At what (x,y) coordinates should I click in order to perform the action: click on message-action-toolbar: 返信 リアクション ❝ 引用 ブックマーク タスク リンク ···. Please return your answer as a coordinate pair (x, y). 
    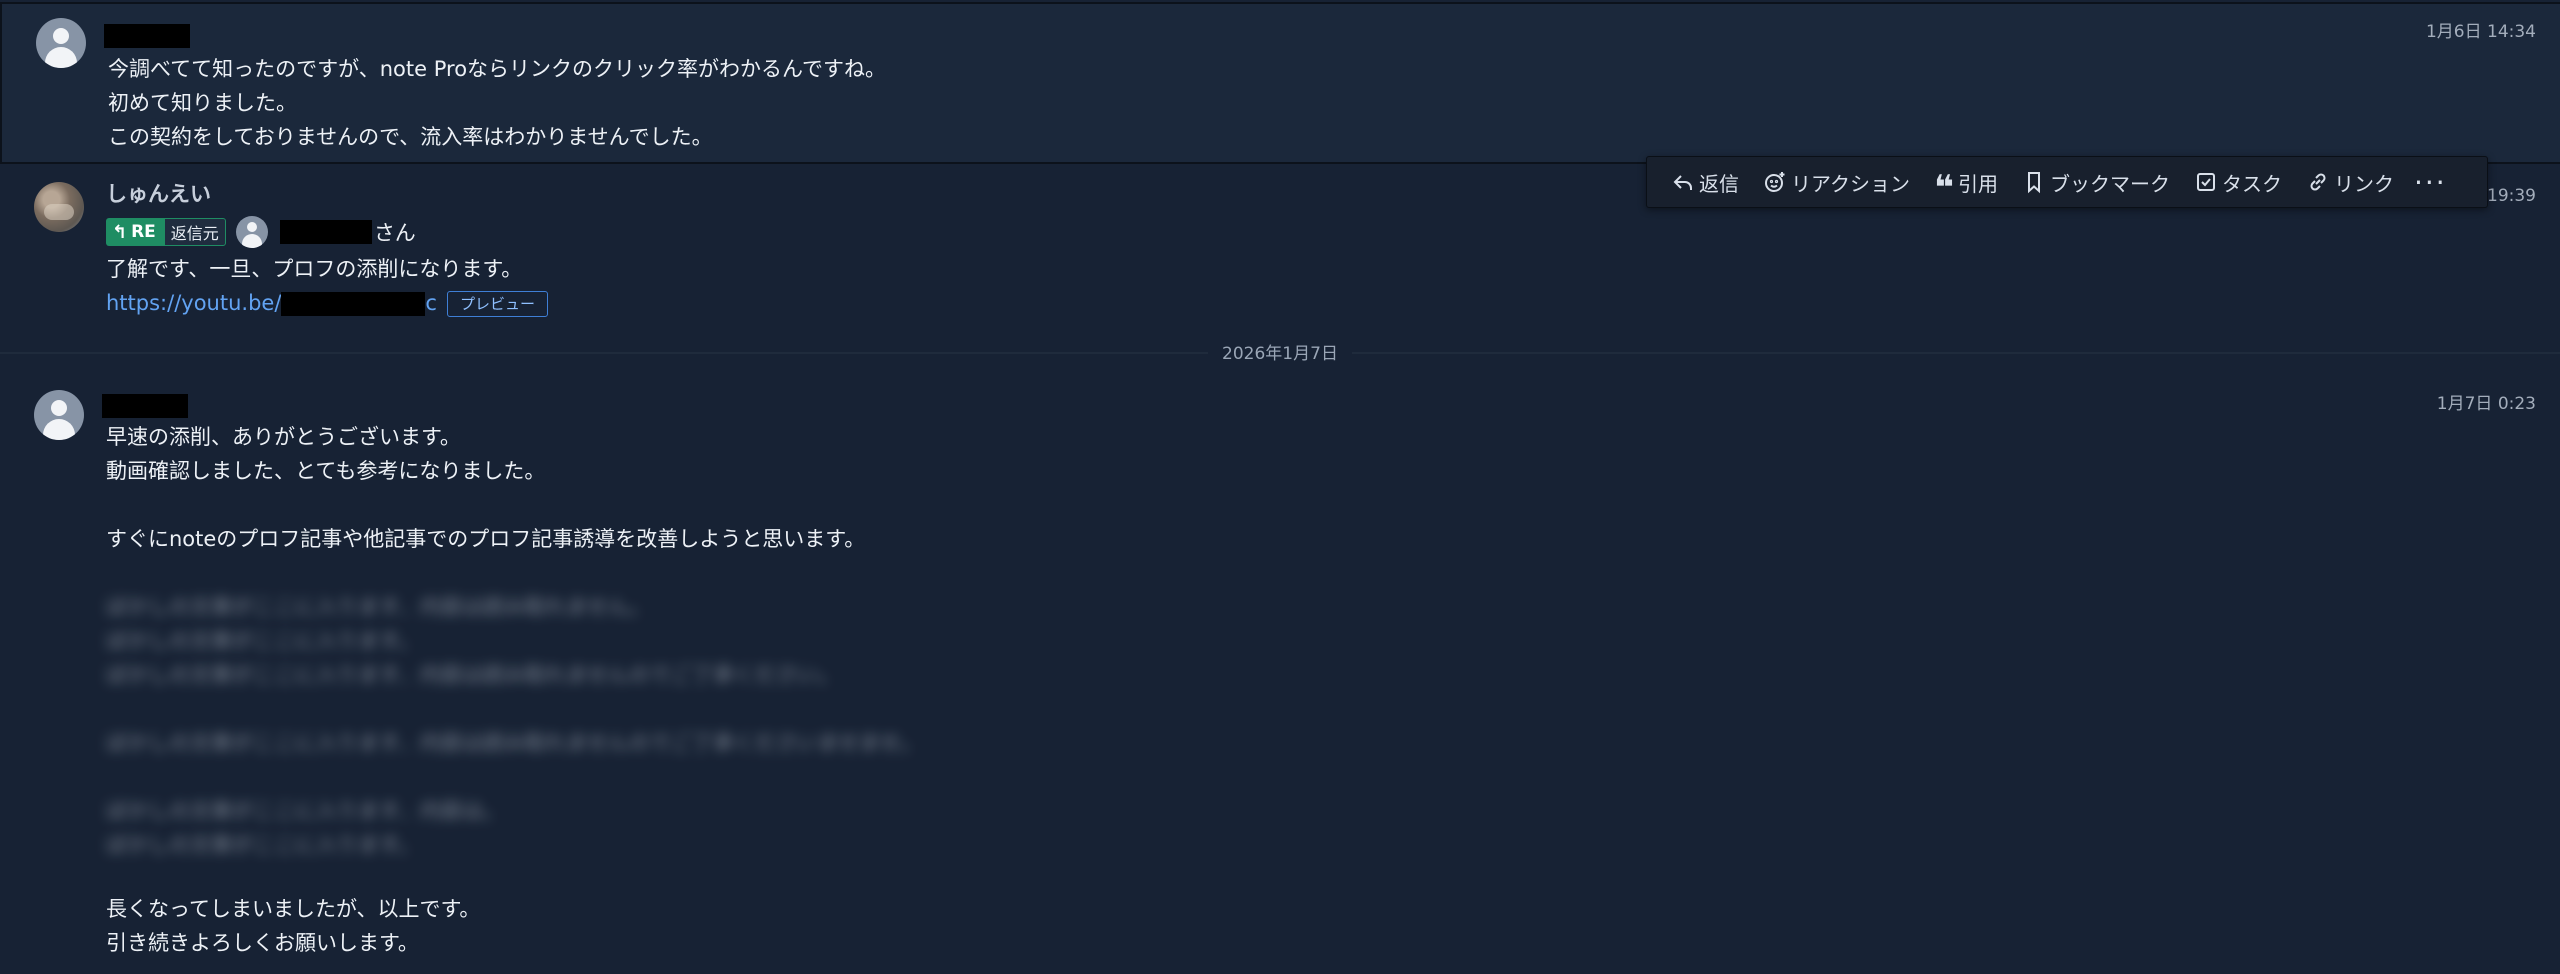
    Looking at the image, I should click on (2067, 182).